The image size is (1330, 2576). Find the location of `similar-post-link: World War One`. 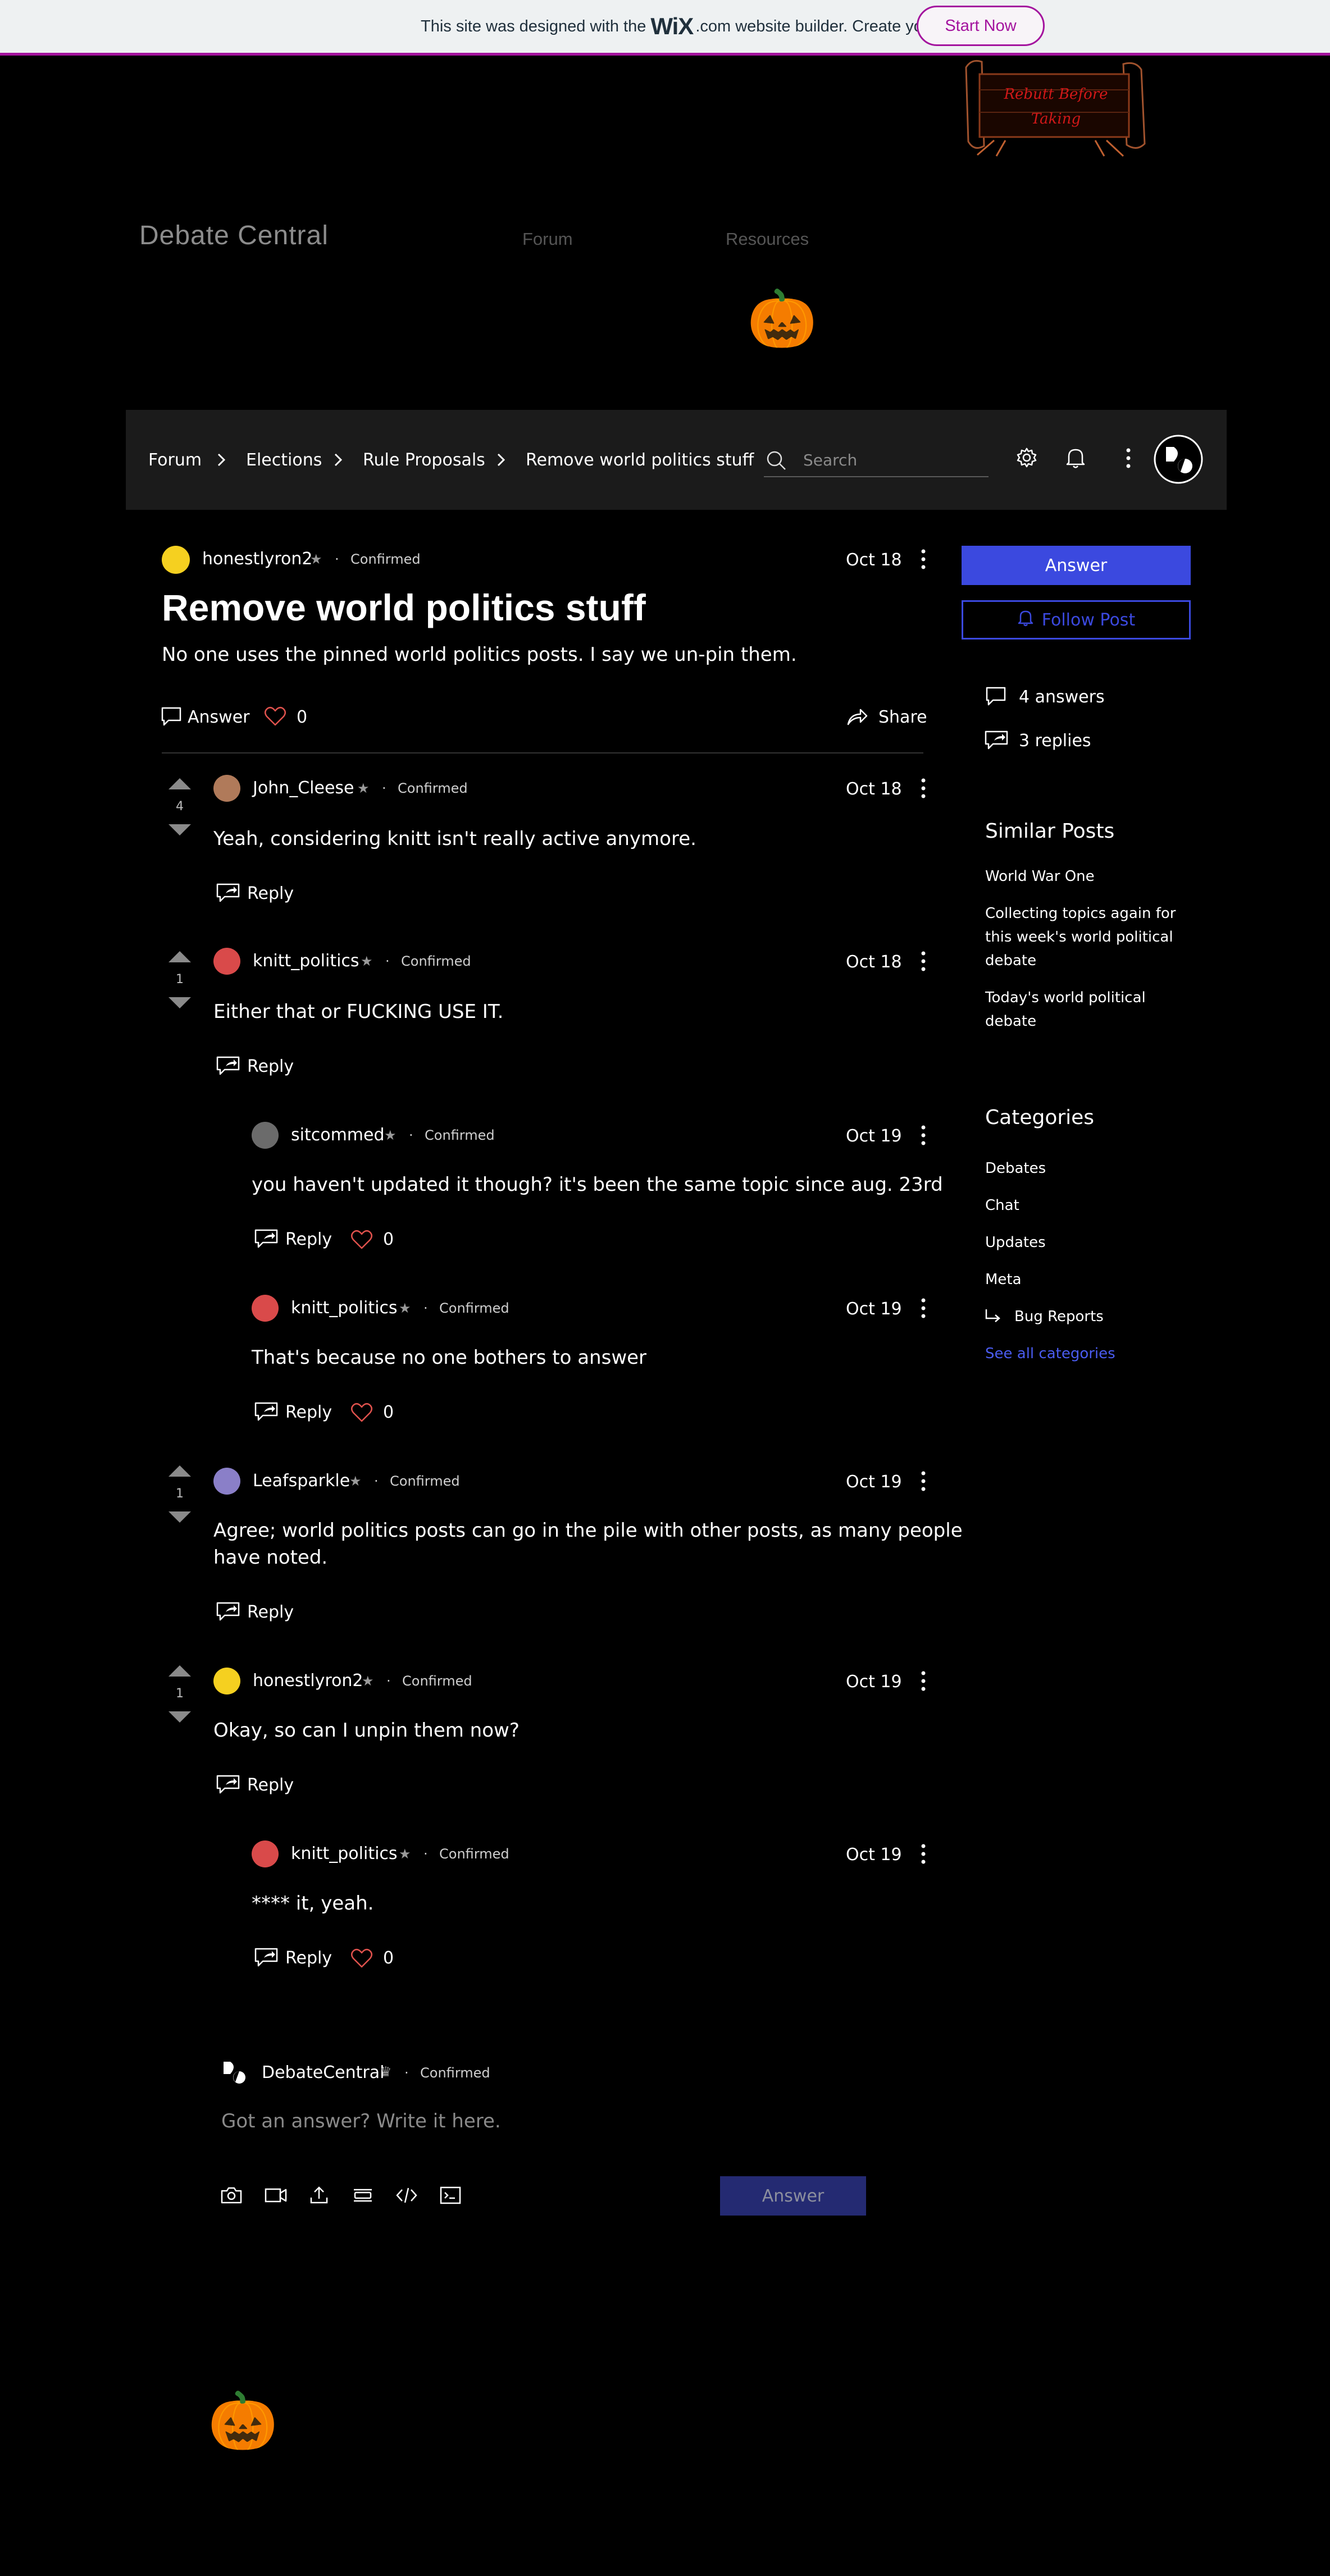

similar-post-link: World War One is located at coordinates (1040, 876).